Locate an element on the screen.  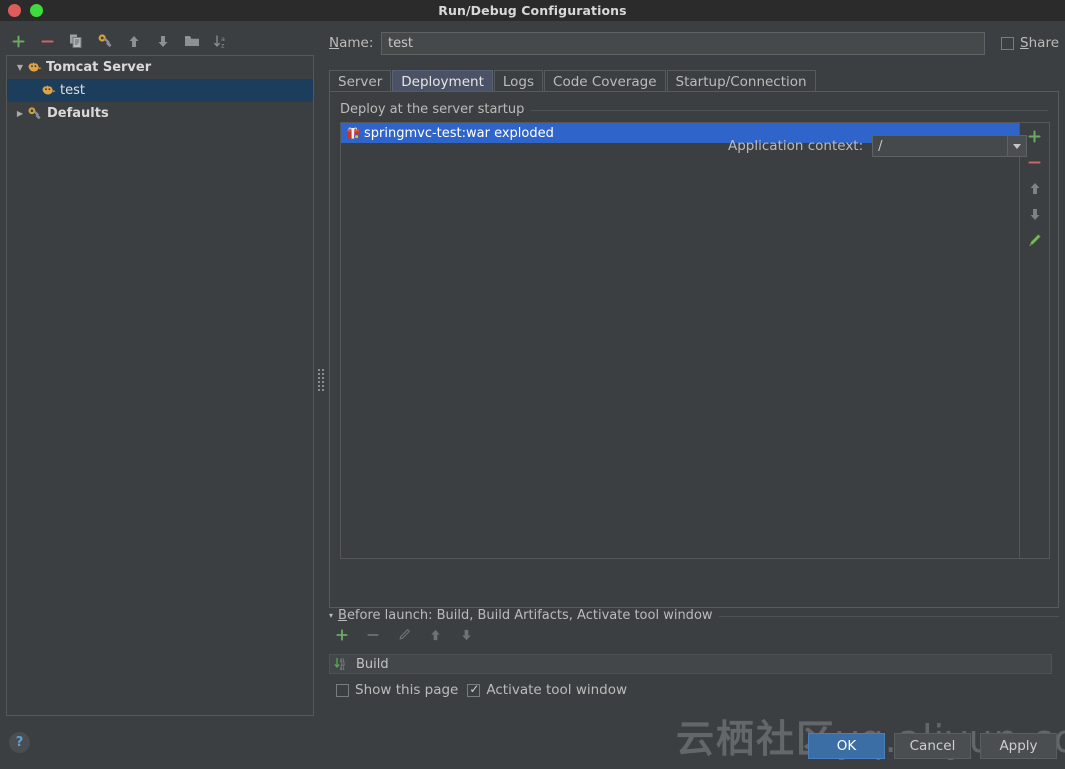
window-titlebar: Run/Debug Configurations is located at coordinates (532, 10).